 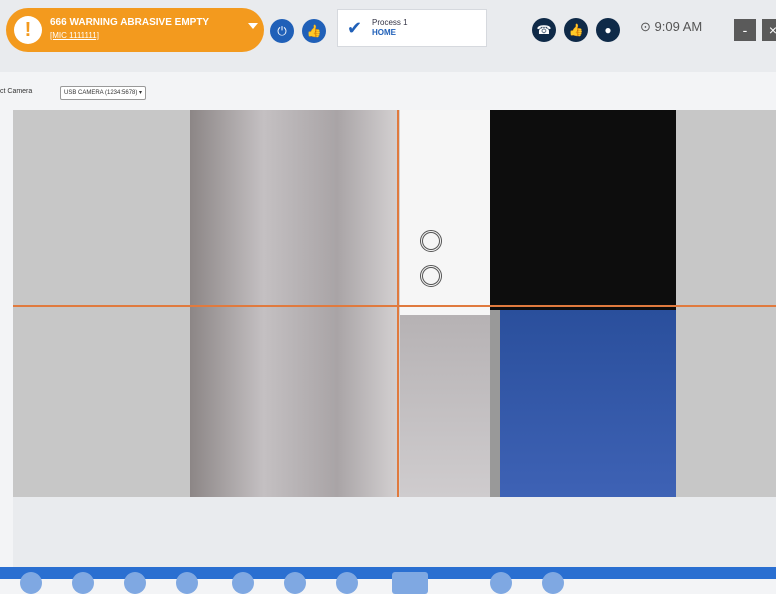 What do you see at coordinates (130, 22) in the screenshot?
I see `alarm-title: 666 WARNING ABRASIVE EMPTY` at bounding box center [130, 22].